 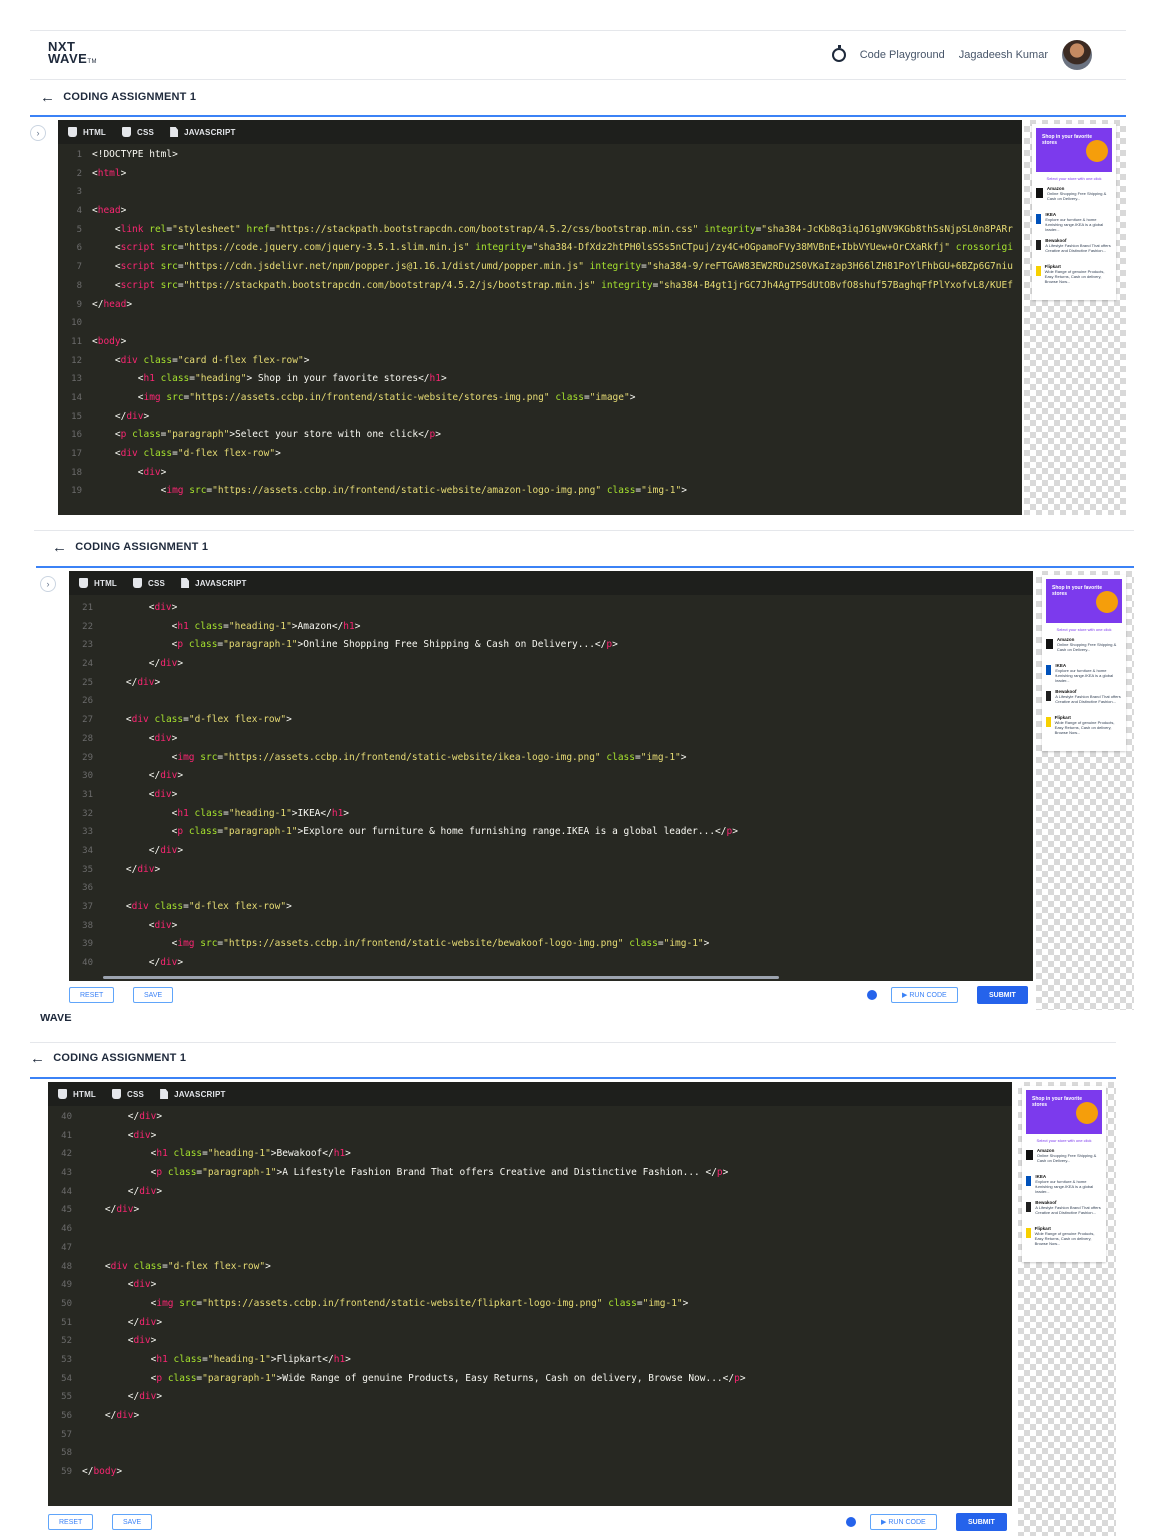 What do you see at coordinates (540, 473) in the screenshot?
I see `code-line: 18 <div>` at bounding box center [540, 473].